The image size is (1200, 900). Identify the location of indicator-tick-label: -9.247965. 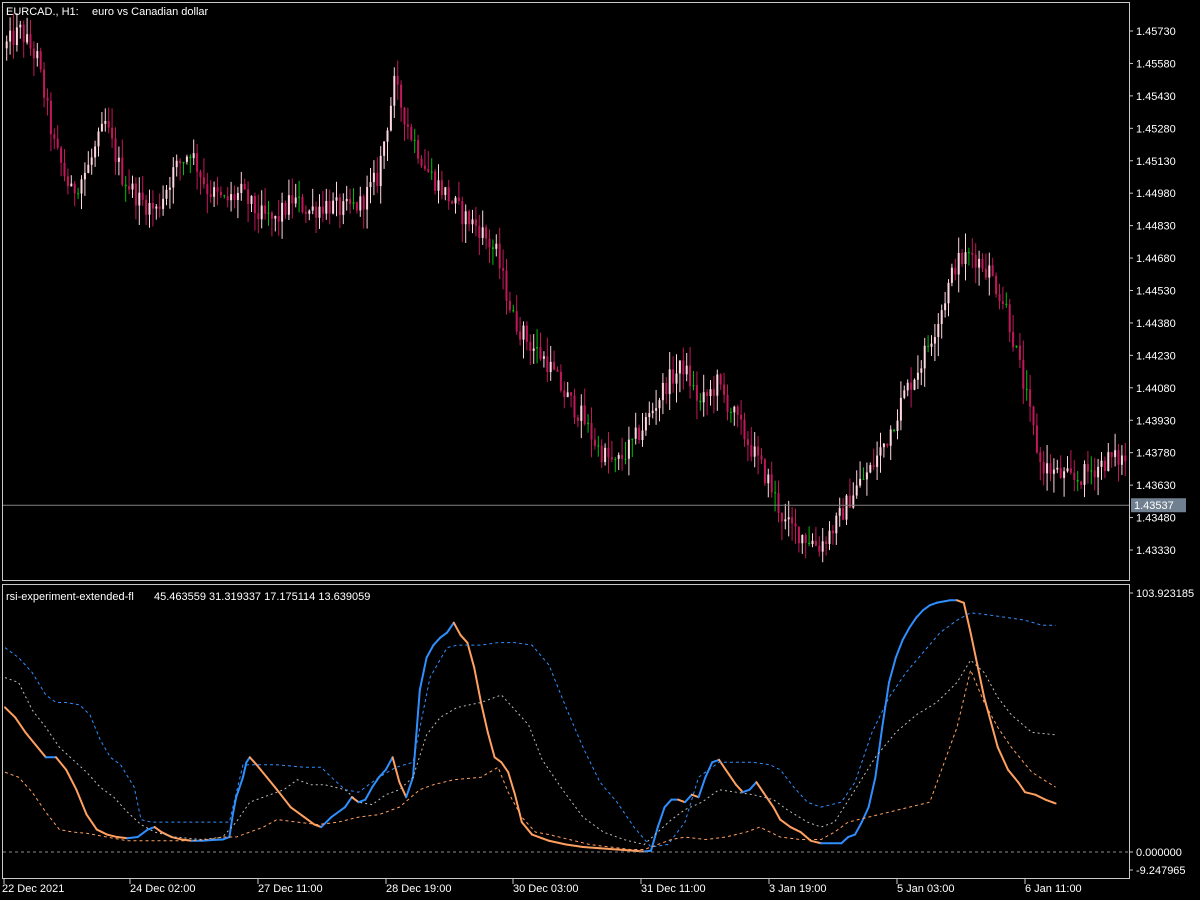
(1161, 871).